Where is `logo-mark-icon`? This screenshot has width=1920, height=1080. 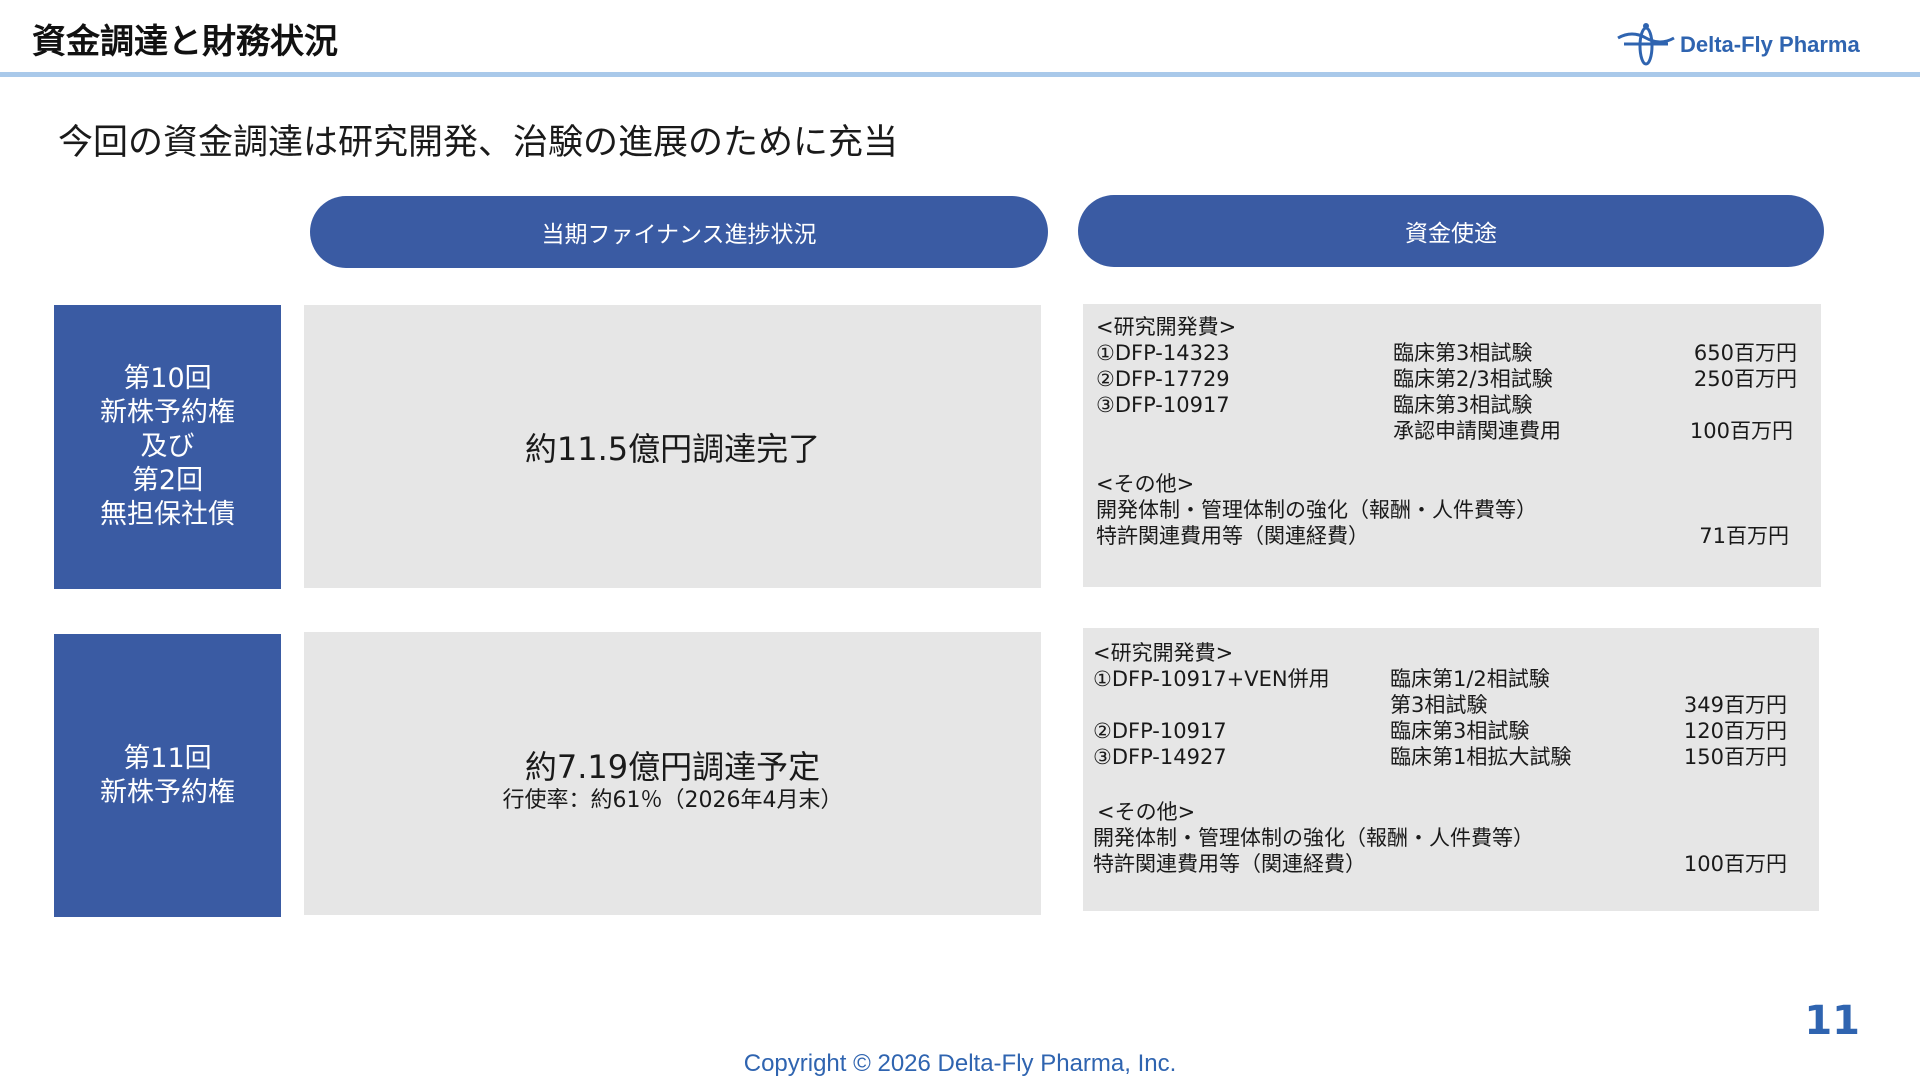 logo-mark-icon is located at coordinates (1646, 44).